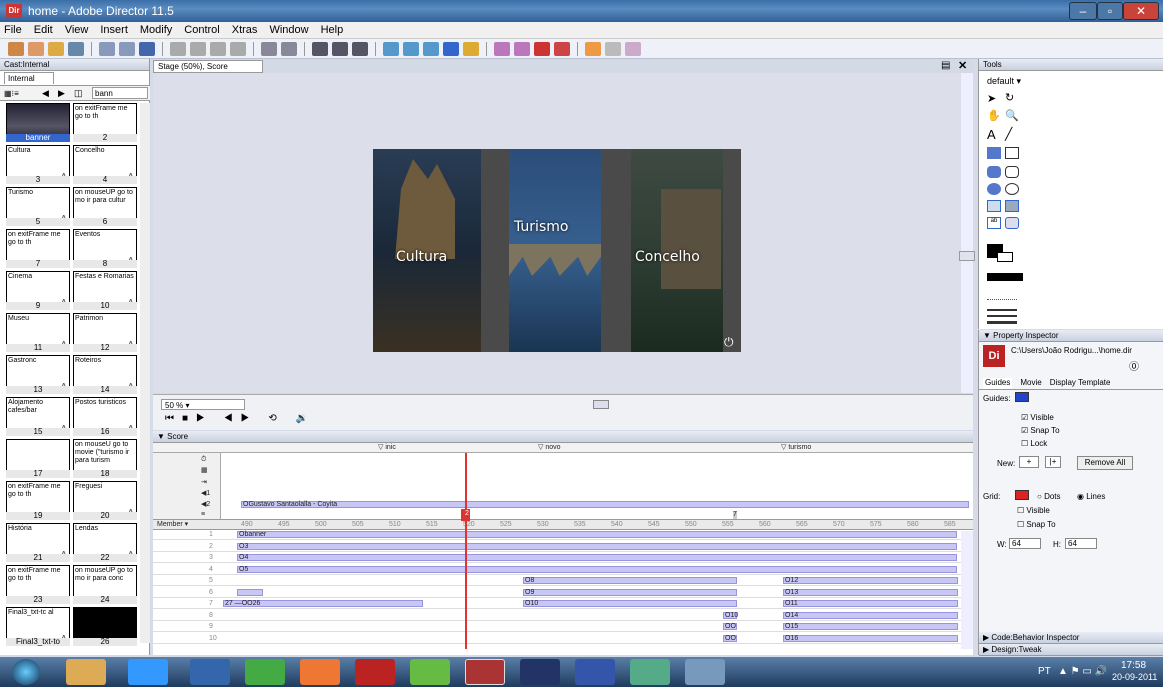 This screenshot has height=687, width=1163. What do you see at coordinates (13, 31) in the screenshot?
I see `menu-file: File` at bounding box center [13, 31].